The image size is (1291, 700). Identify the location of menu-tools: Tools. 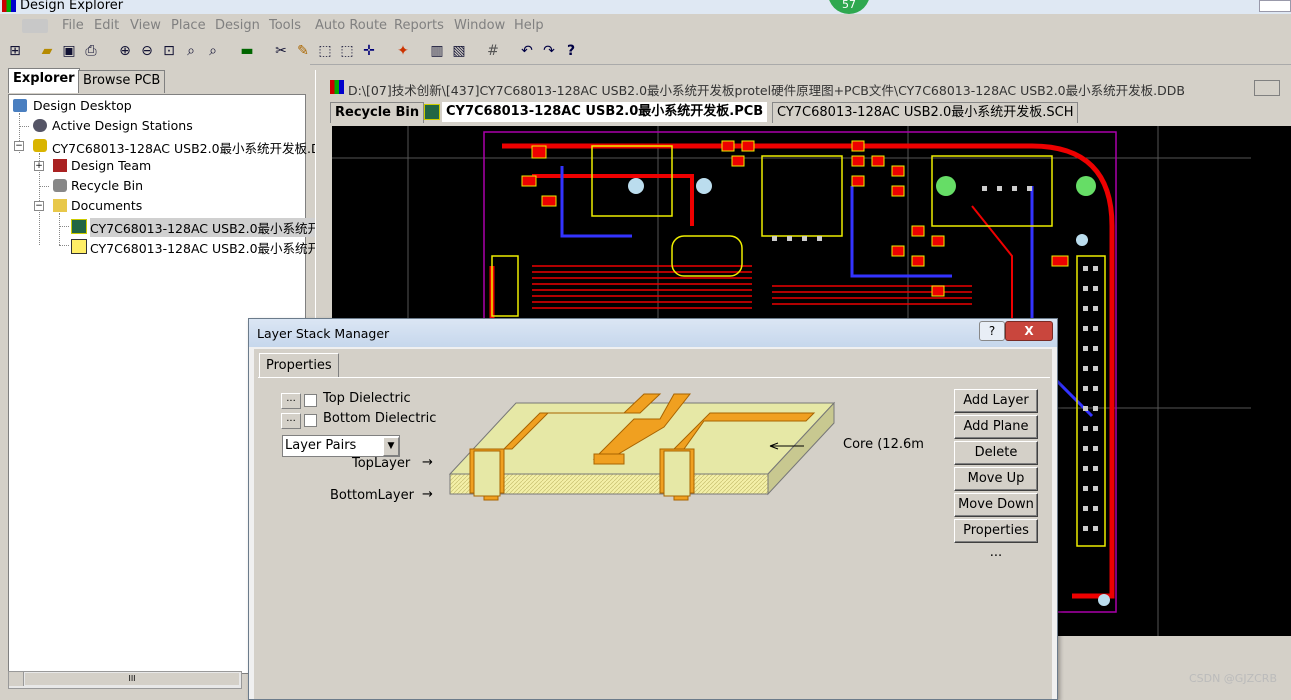
(285, 25).